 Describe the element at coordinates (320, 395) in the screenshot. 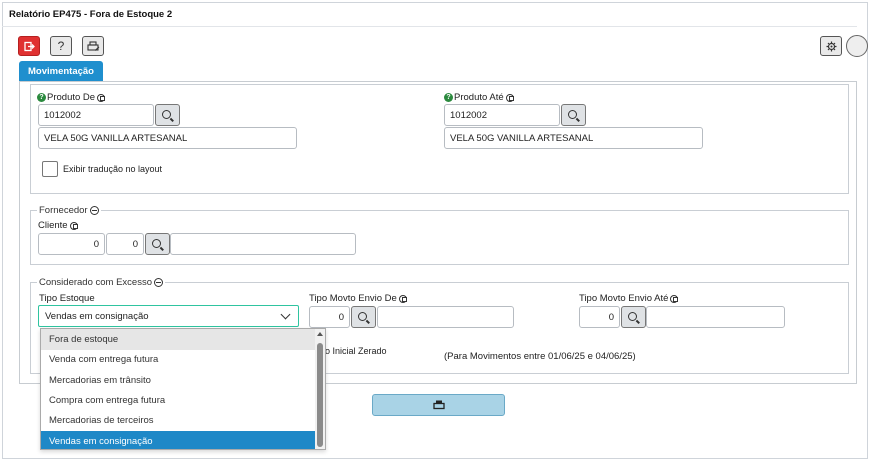

I see `scrollbar-thumb` at that location.